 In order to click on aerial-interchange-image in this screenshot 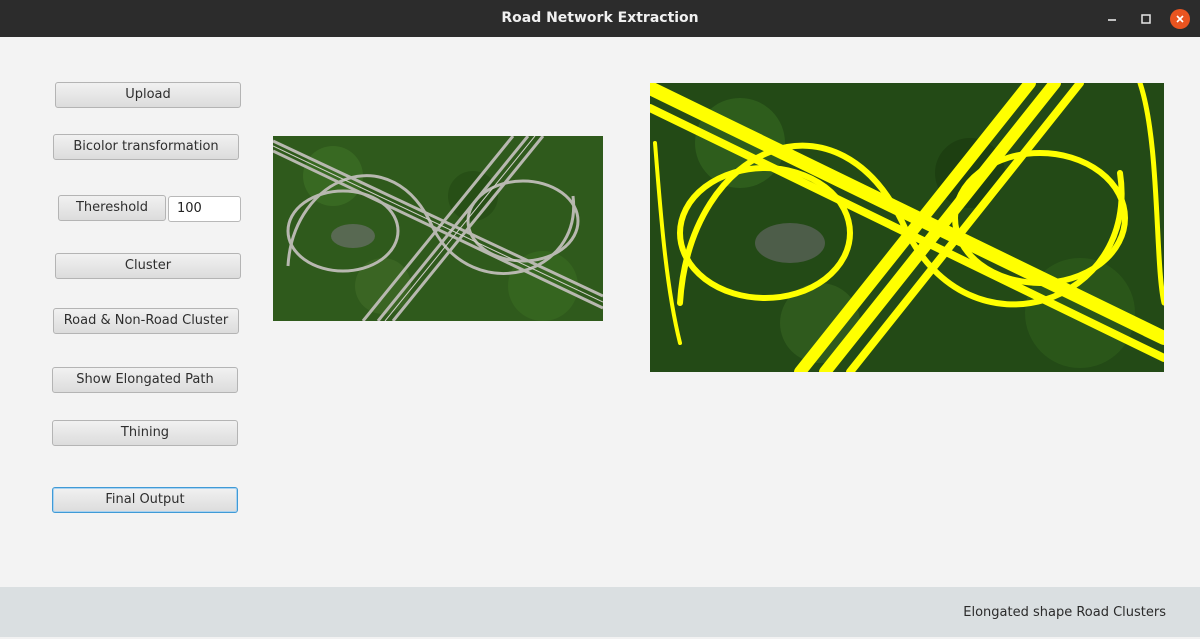, I will do `click(438, 228)`.